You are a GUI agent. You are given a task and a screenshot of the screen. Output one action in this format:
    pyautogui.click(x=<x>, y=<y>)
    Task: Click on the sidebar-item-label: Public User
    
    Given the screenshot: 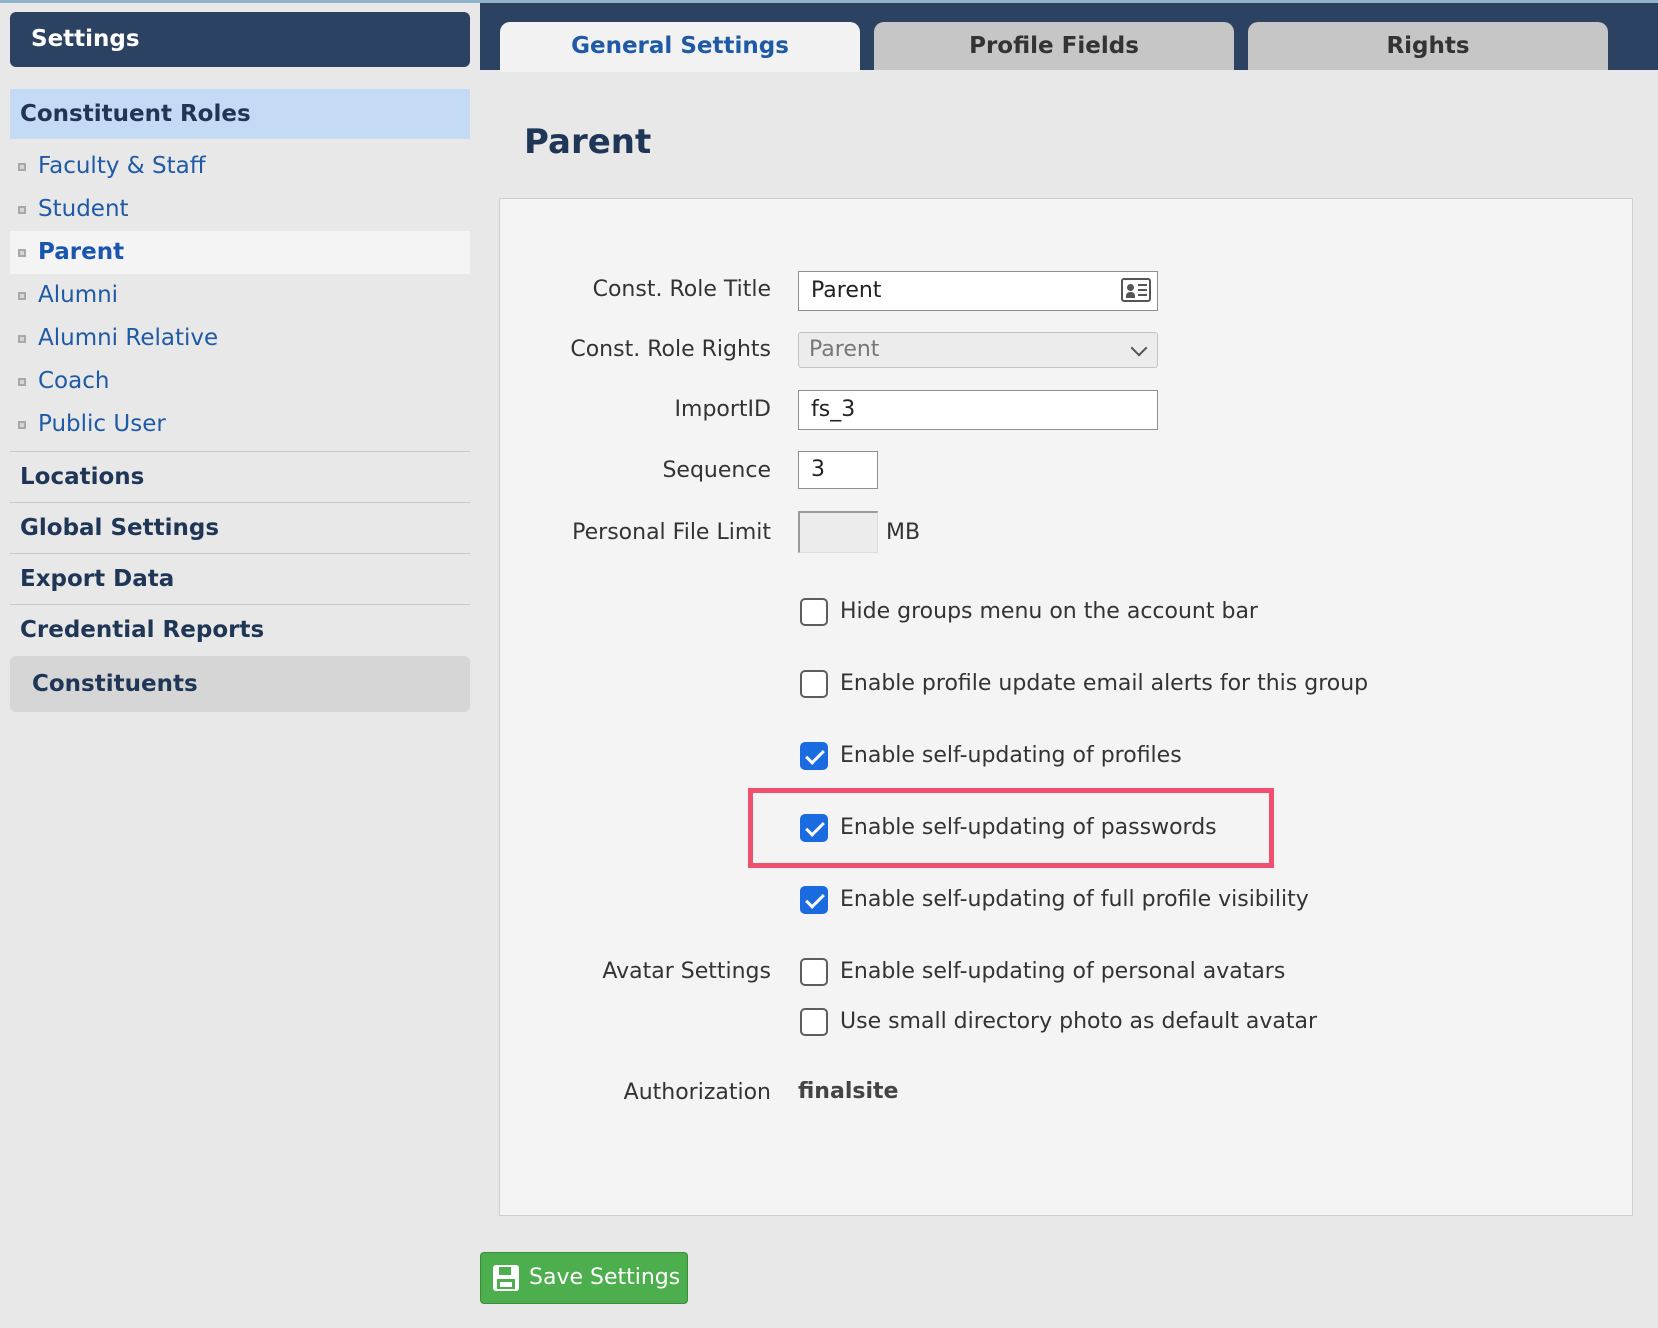 What is the action you would take?
    pyautogui.click(x=102, y=424)
    